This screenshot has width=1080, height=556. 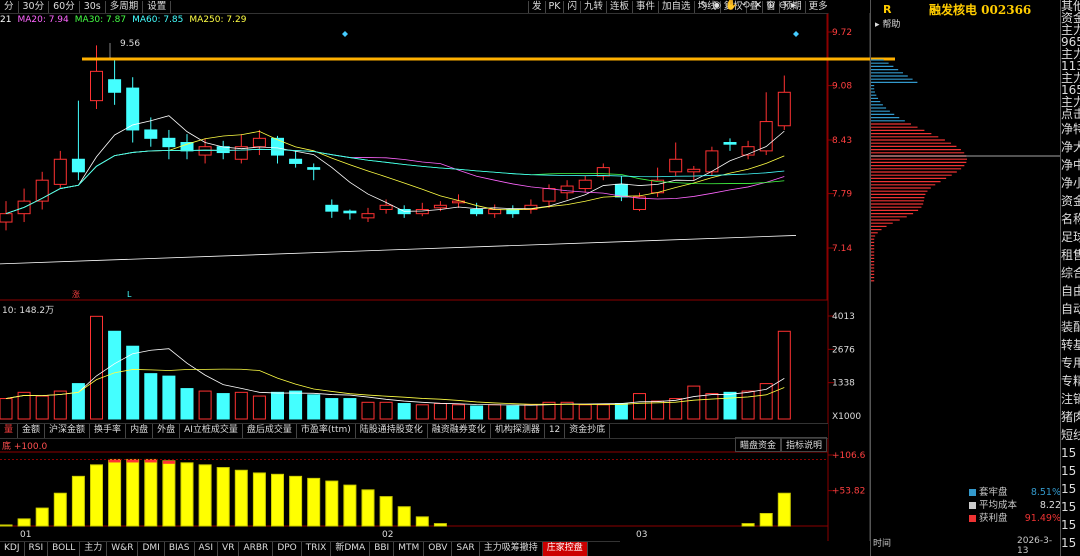 What do you see at coordinates (993, 518) in the screenshot?
I see `legend-label: 获利盘` at bounding box center [993, 518].